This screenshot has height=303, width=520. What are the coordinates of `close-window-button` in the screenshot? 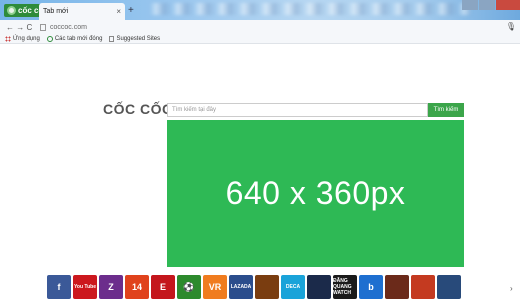 It's located at (508, 5).